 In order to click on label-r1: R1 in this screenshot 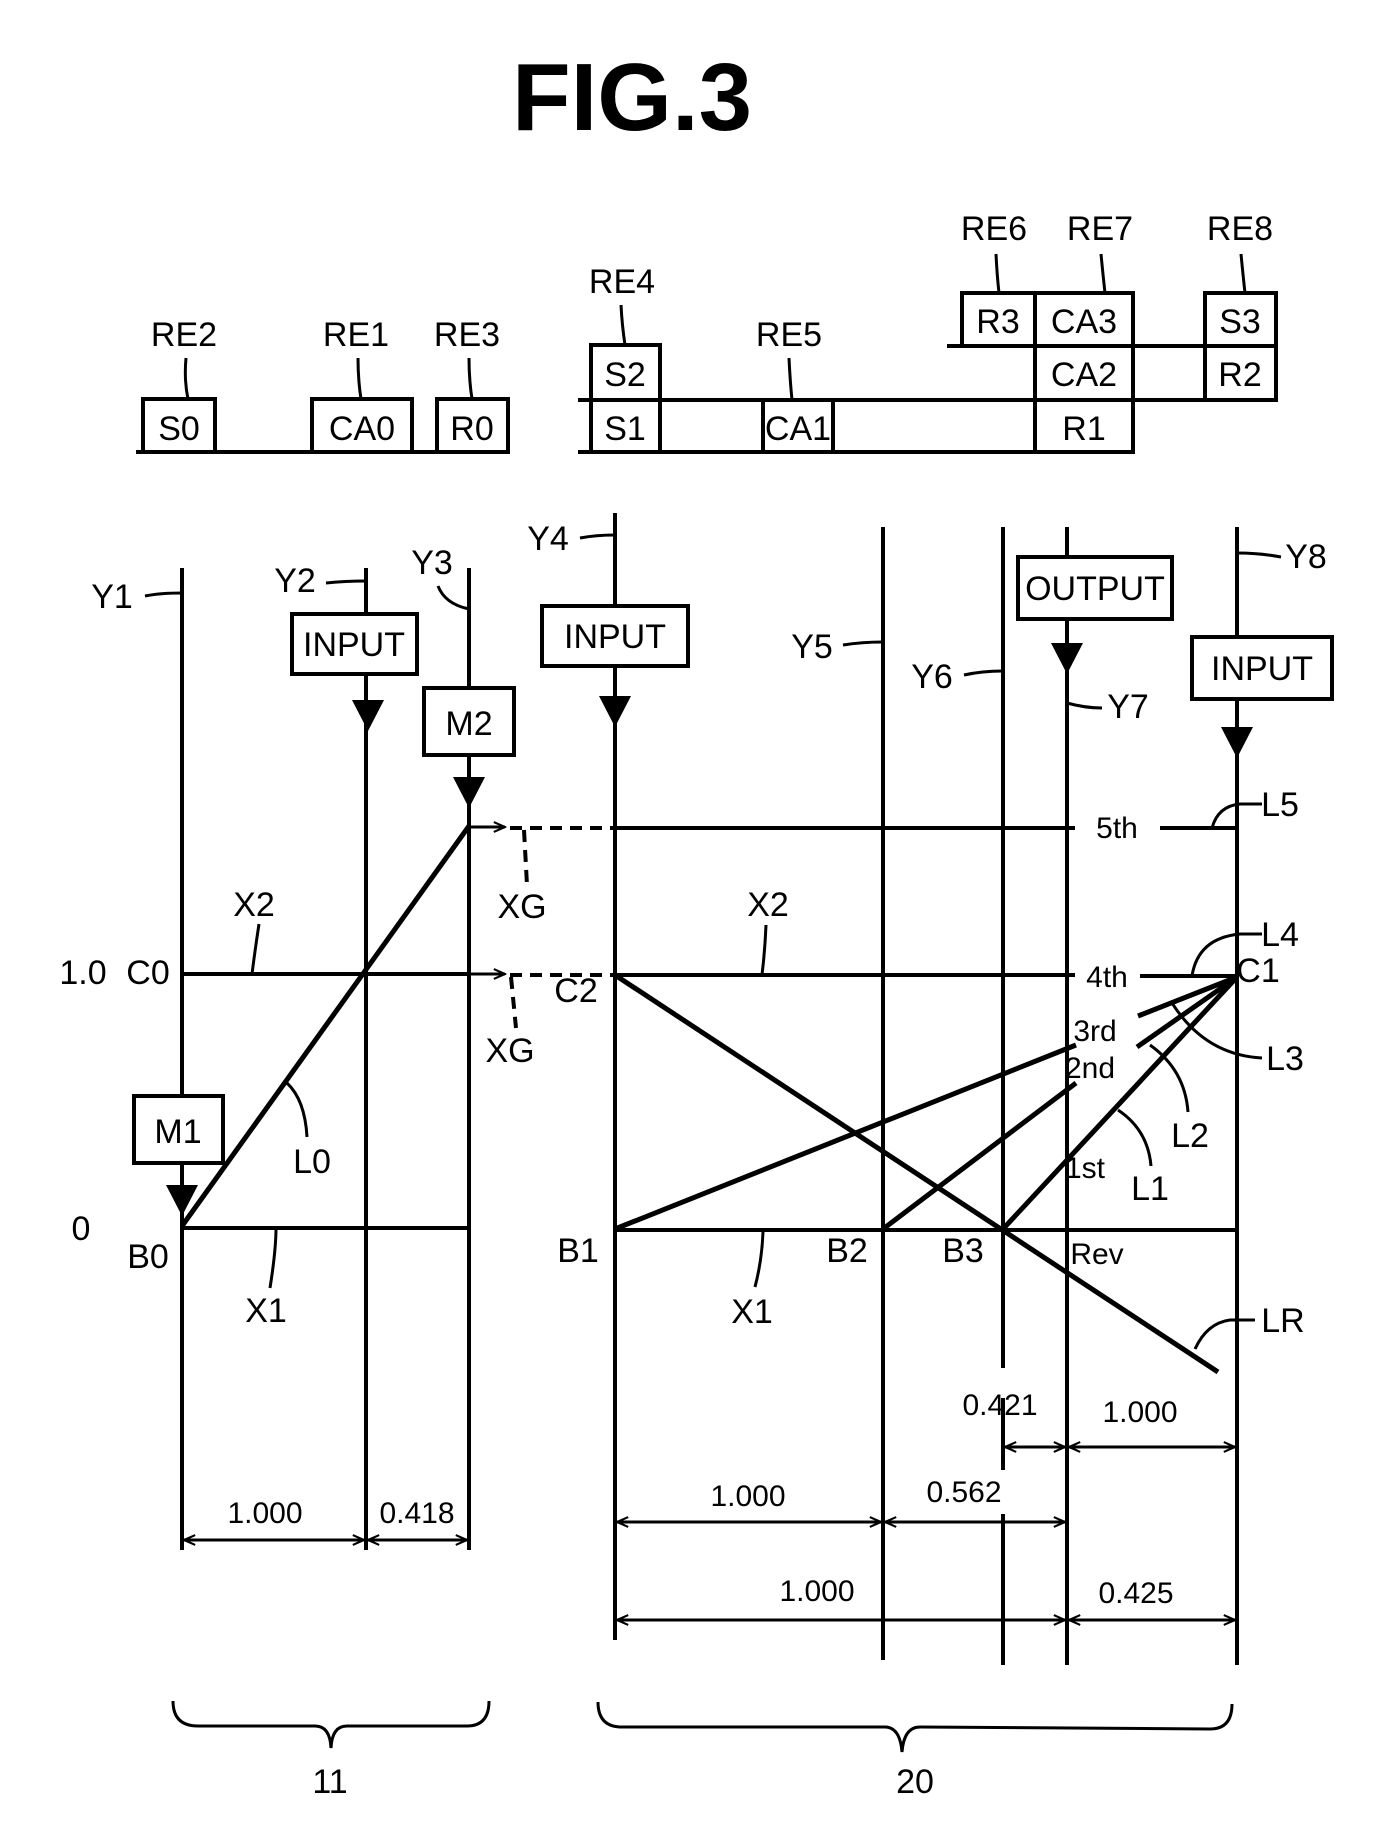, I will do `click(1083, 429)`.